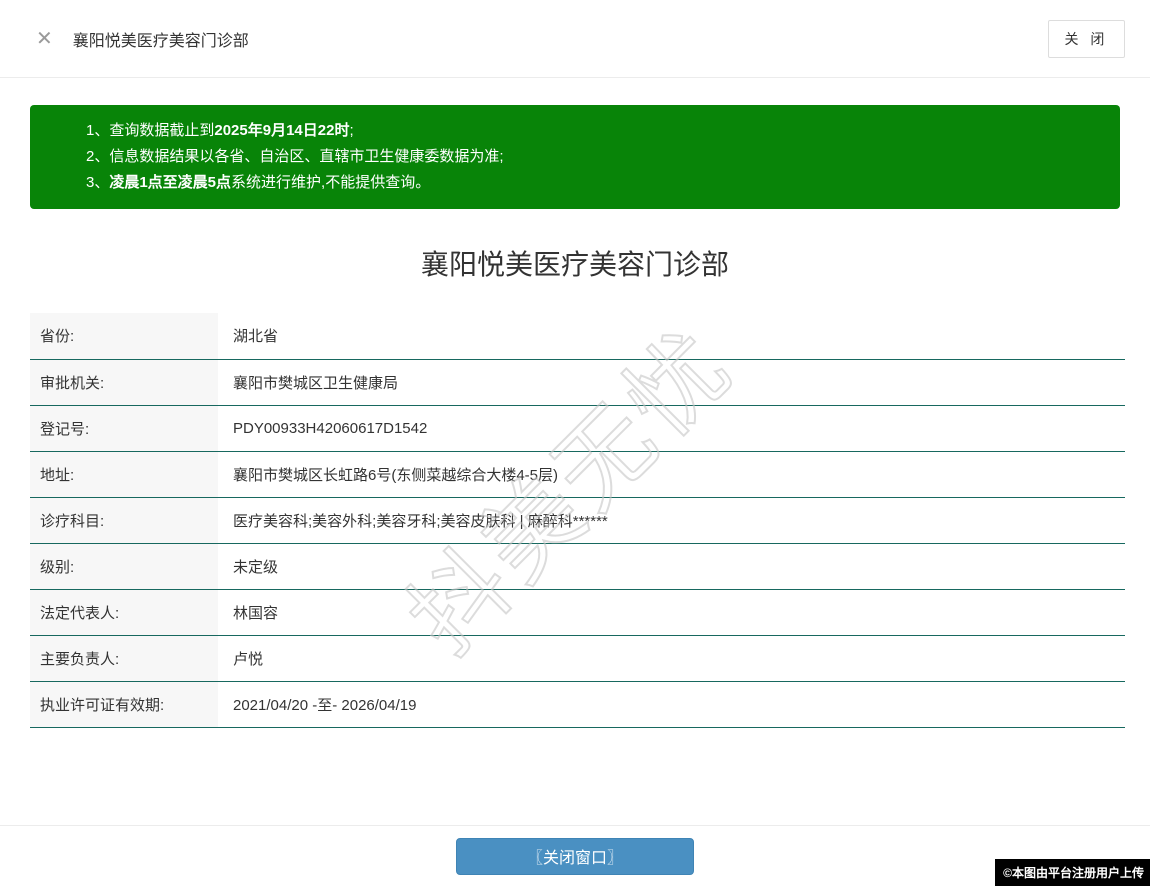  Describe the element at coordinates (160, 41) in the screenshot. I see `window-title: 襄阳悦美医疗美容门诊部` at that location.